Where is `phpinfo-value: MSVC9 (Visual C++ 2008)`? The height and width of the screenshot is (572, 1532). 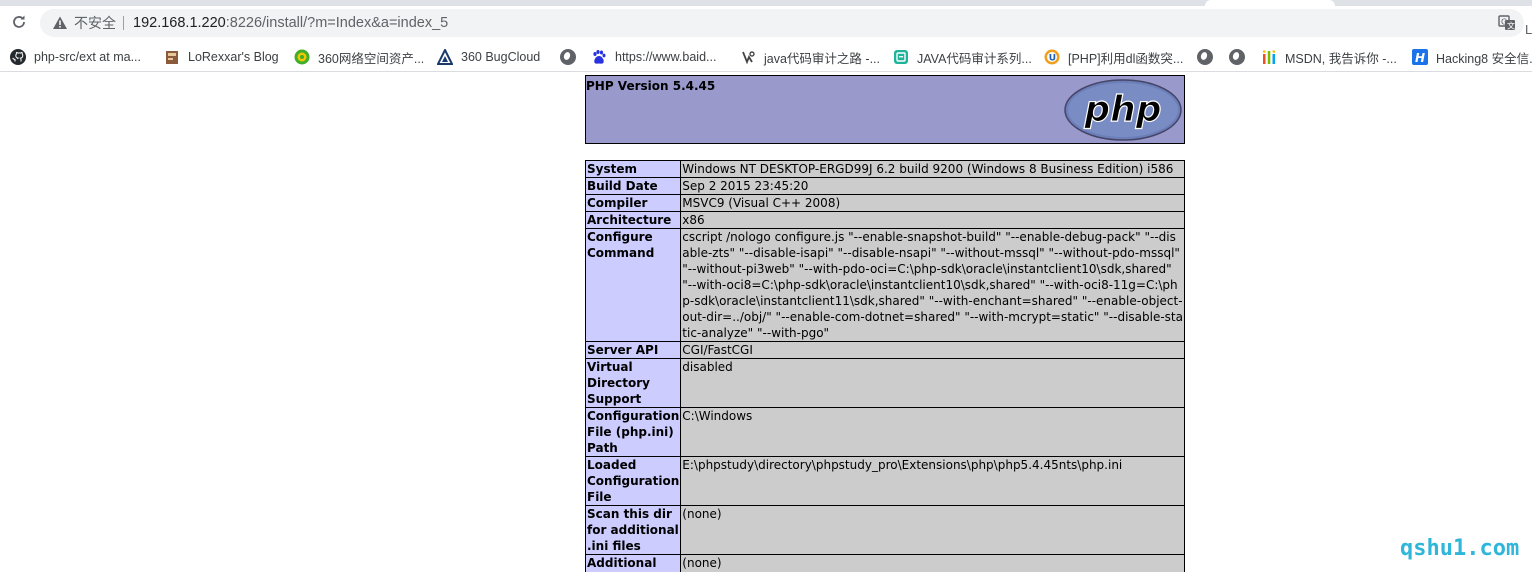
phpinfo-value: MSVC9 (Visual C++ 2008) is located at coordinates (932, 203).